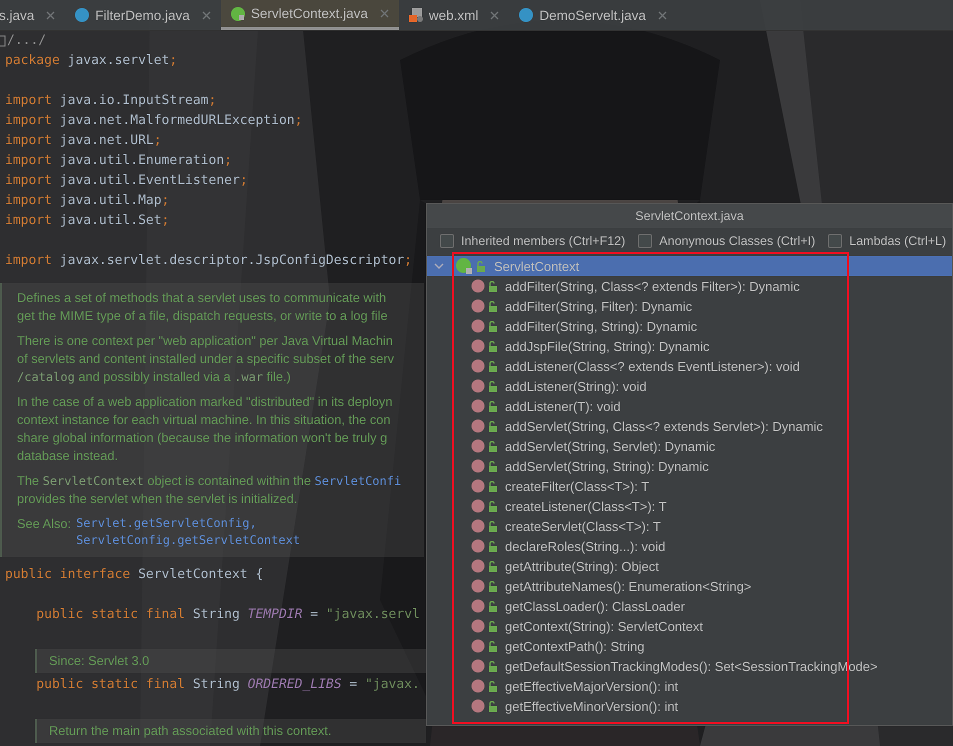 Image resolution: width=953 pixels, height=746 pixels. Describe the element at coordinates (118, 161) in the screenshot. I see `code-line: import java.util.Enumeration;` at that location.